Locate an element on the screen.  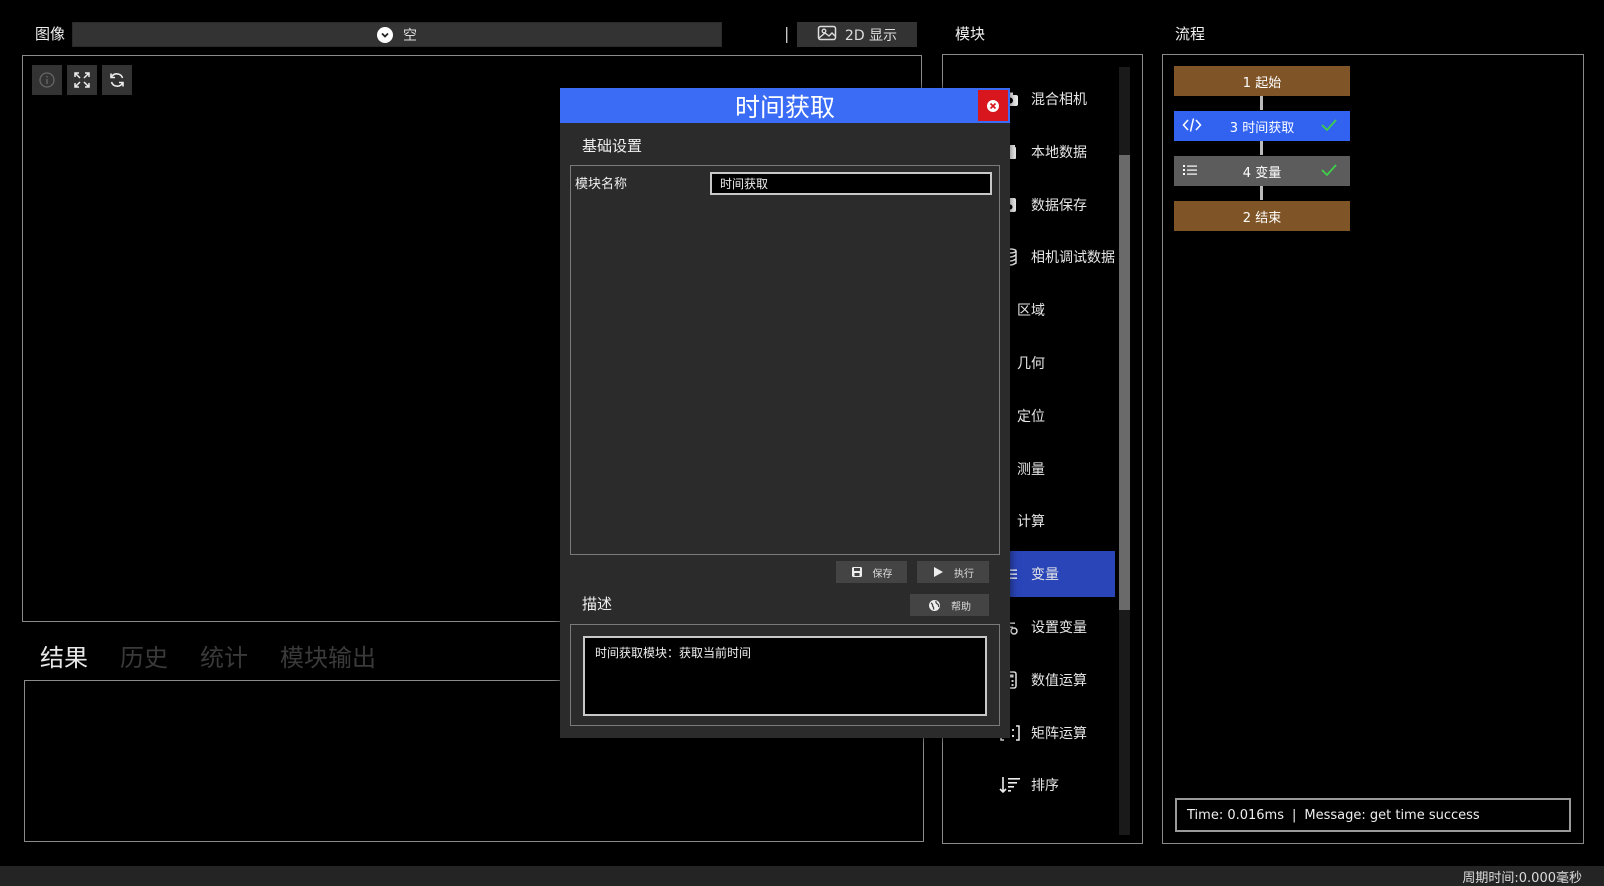
tab-module-output: 模块输出 is located at coordinates (328, 655).